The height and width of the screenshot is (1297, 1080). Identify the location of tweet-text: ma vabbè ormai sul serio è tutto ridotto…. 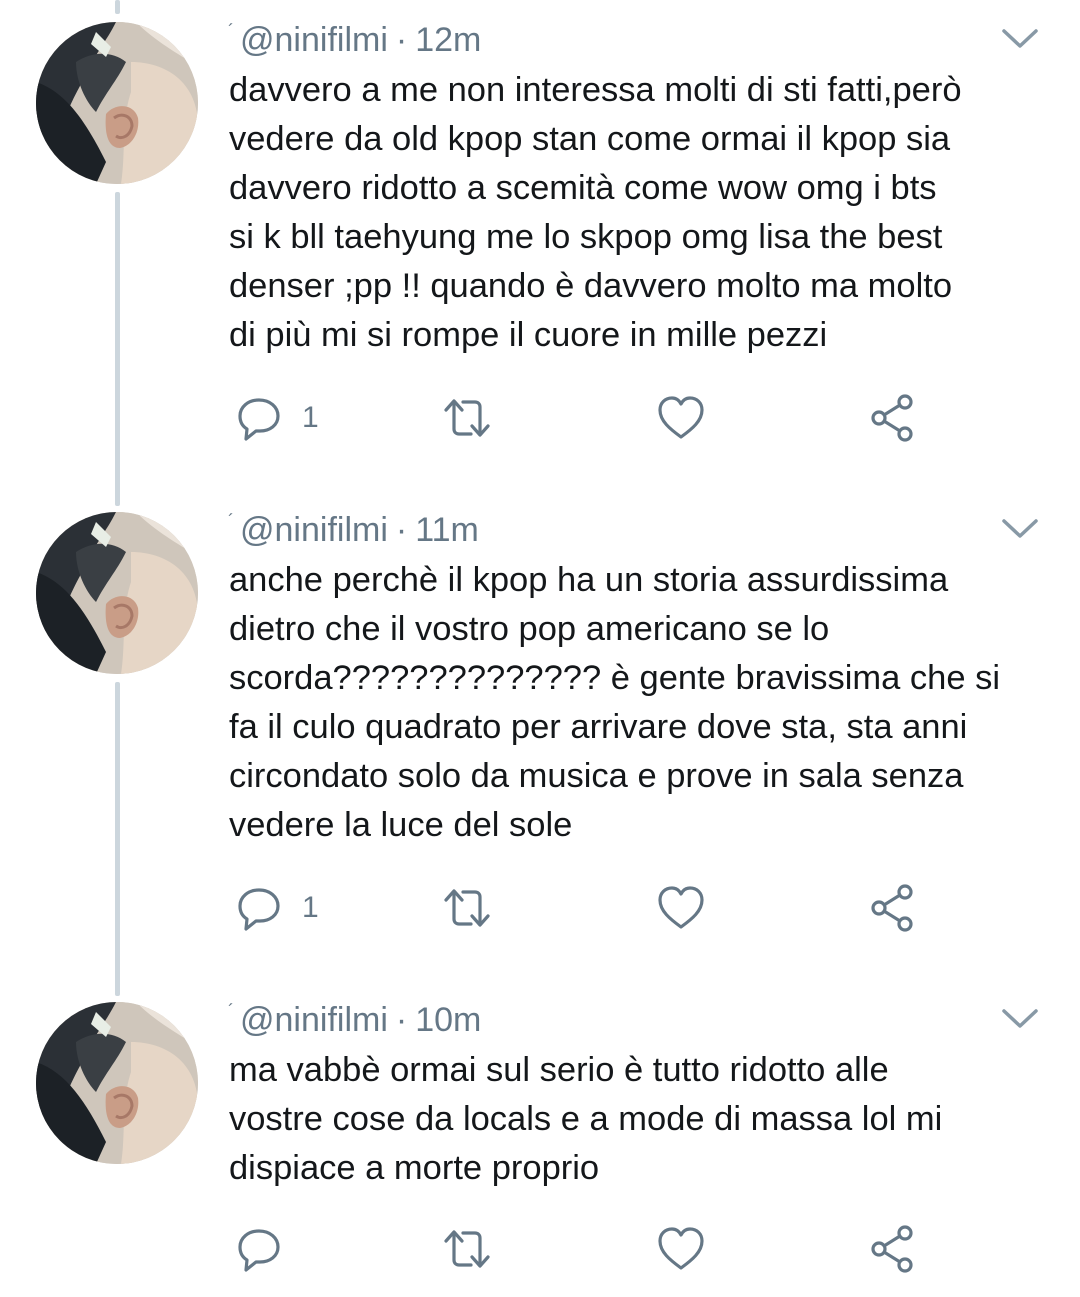
(644, 1119).